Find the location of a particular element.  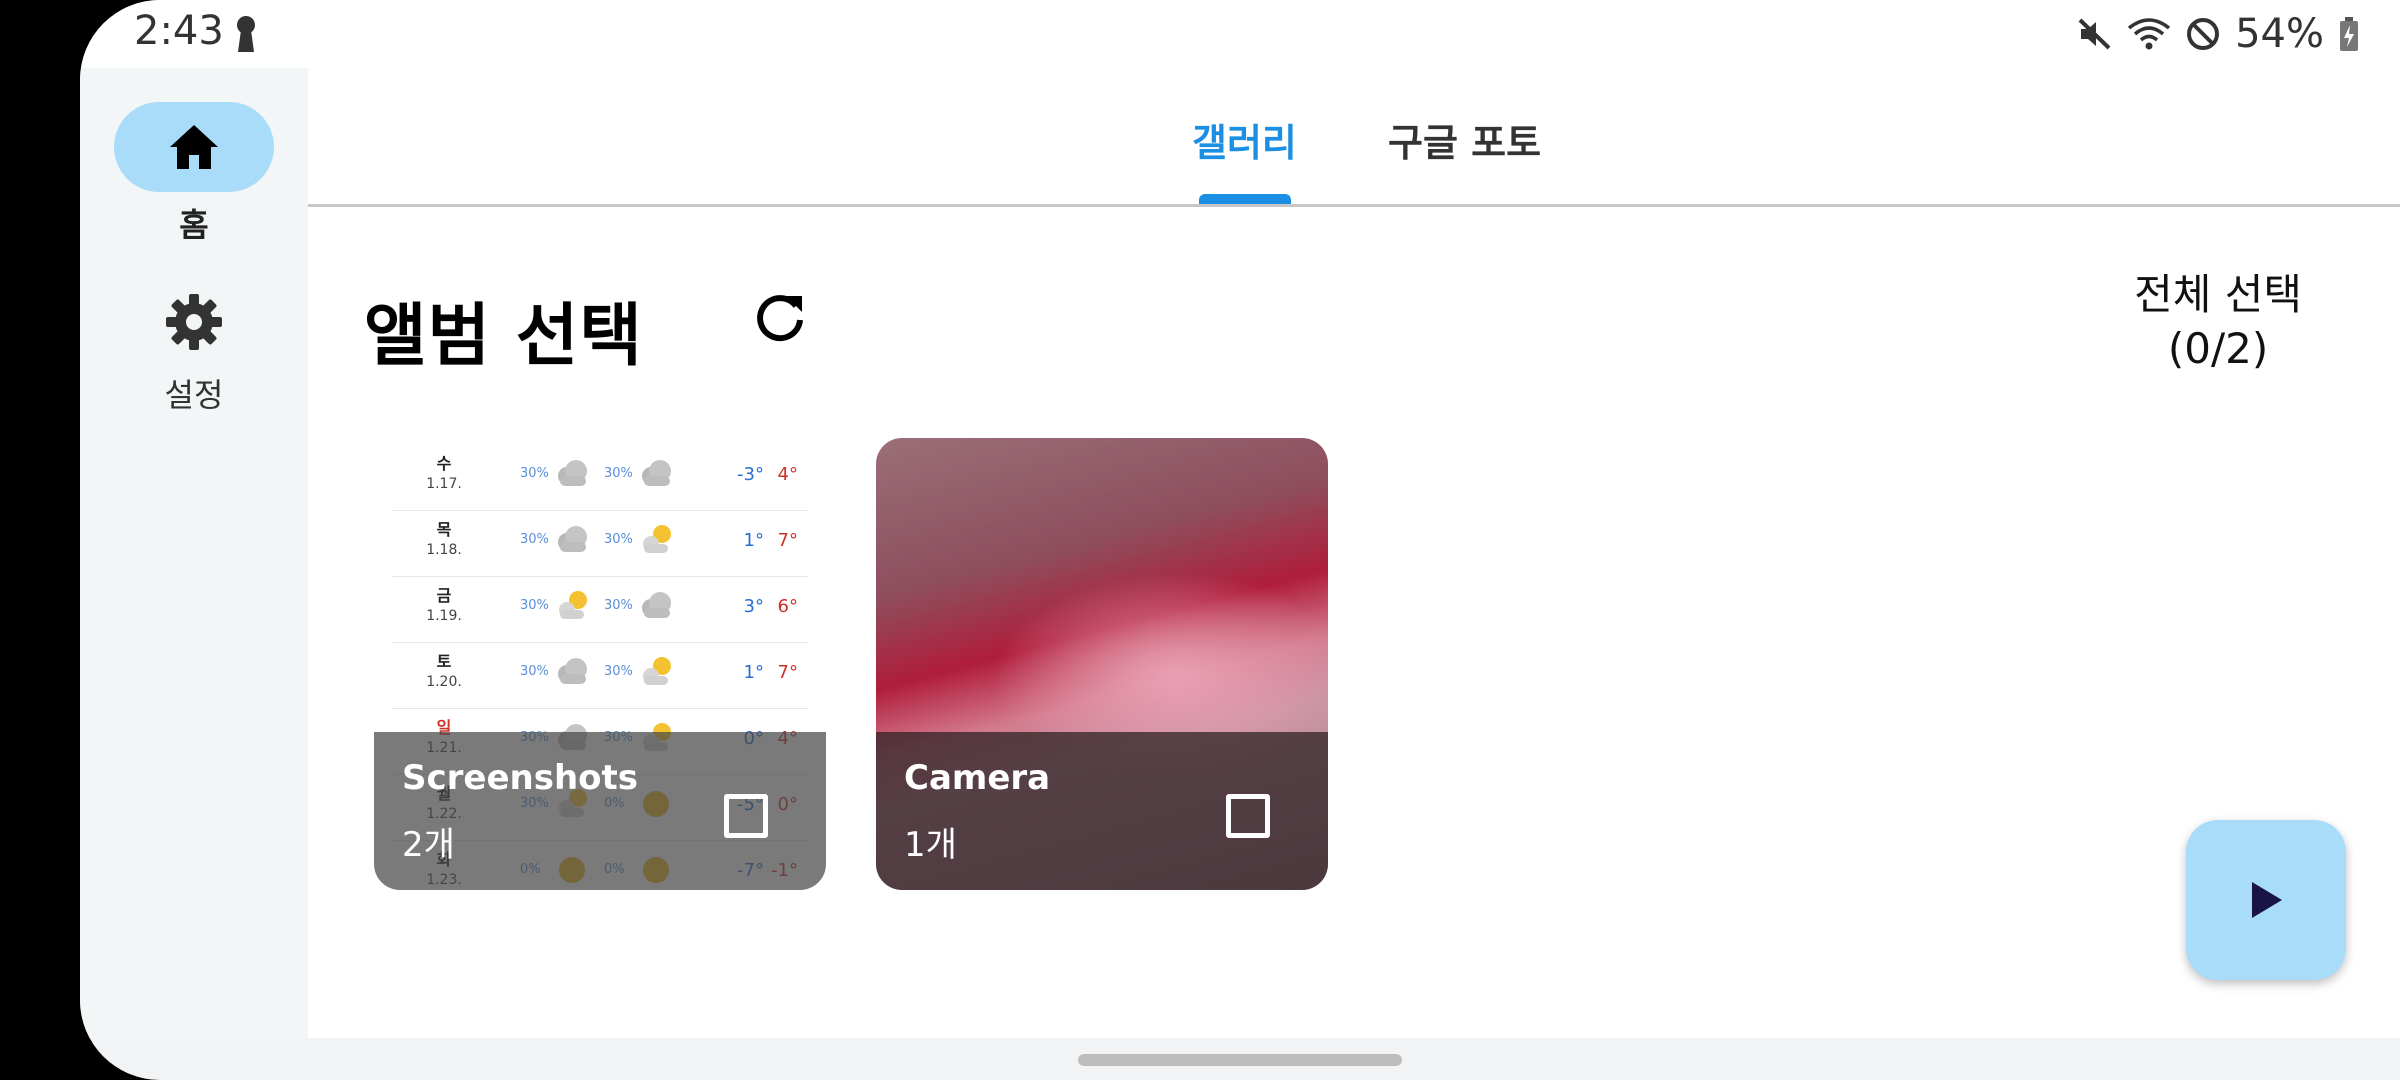

sidebar-item-label: 설정 is located at coordinates (194, 395).